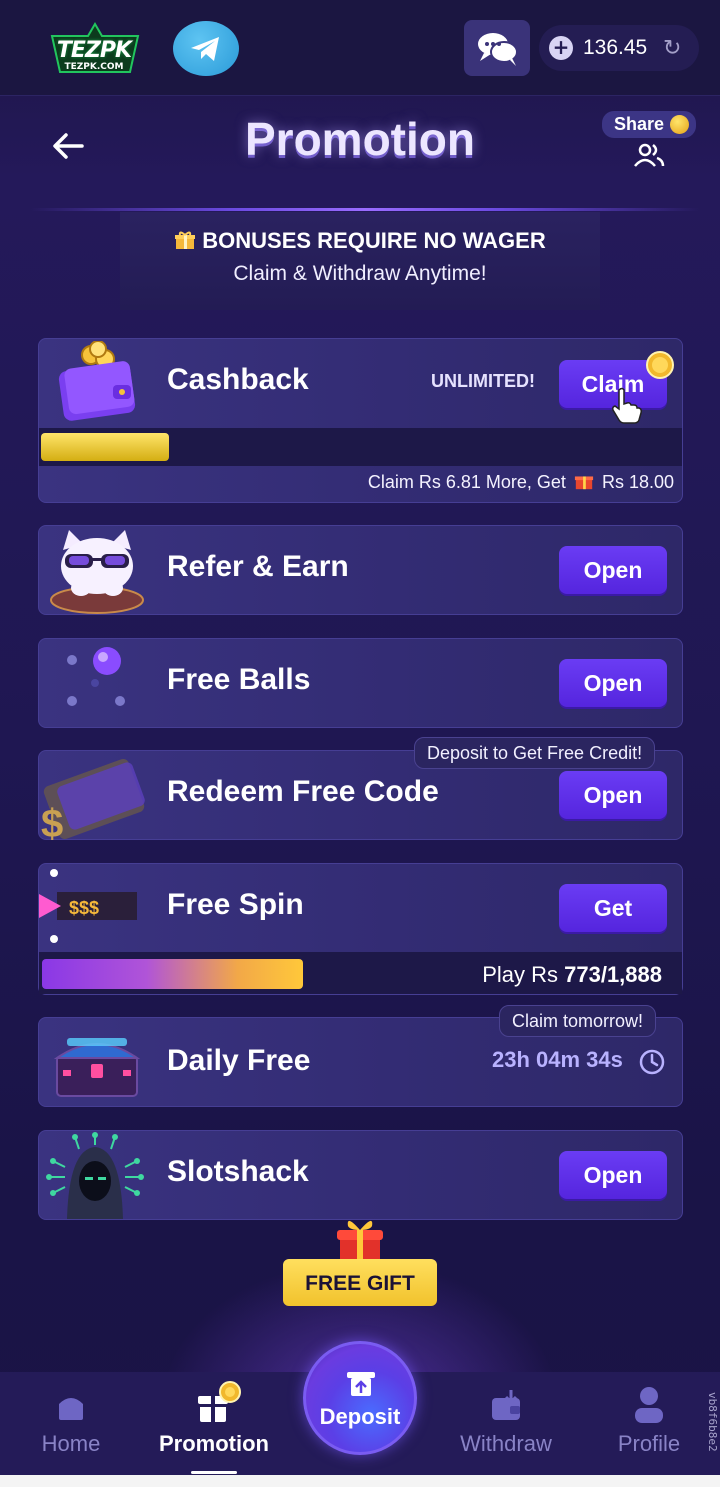  I want to click on free-balls-open-button: Open, so click(613, 683).